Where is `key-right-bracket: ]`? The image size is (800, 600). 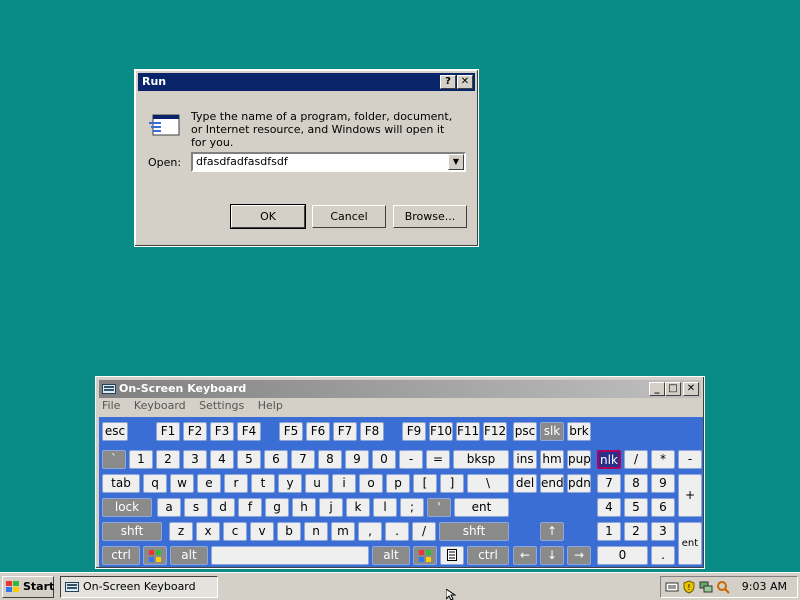
key-right-bracket: ] is located at coordinates (452, 483).